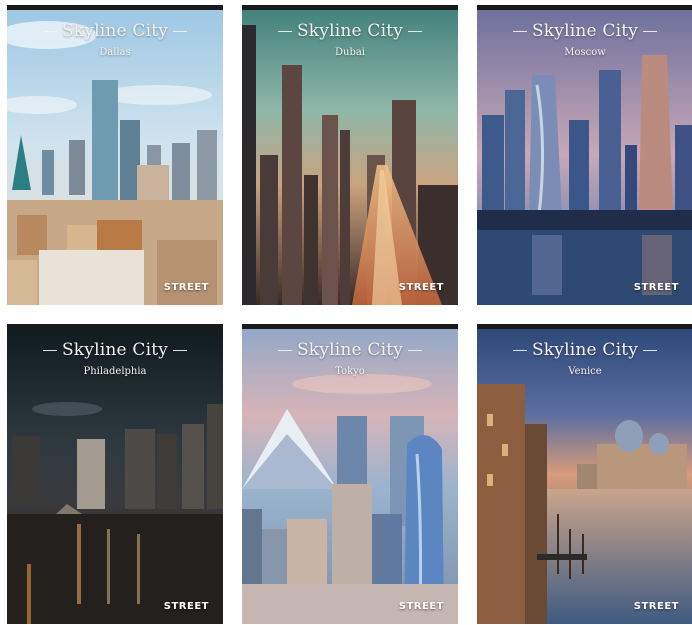  What do you see at coordinates (584, 474) in the screenshot?
I see `cover-venice: Skyline City Venice STREET` at bounding box center [584, 474].